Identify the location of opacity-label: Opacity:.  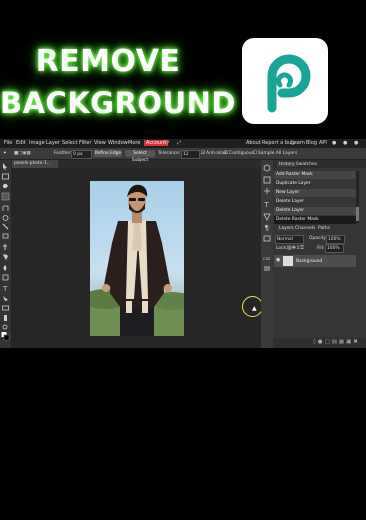
(318, 238).